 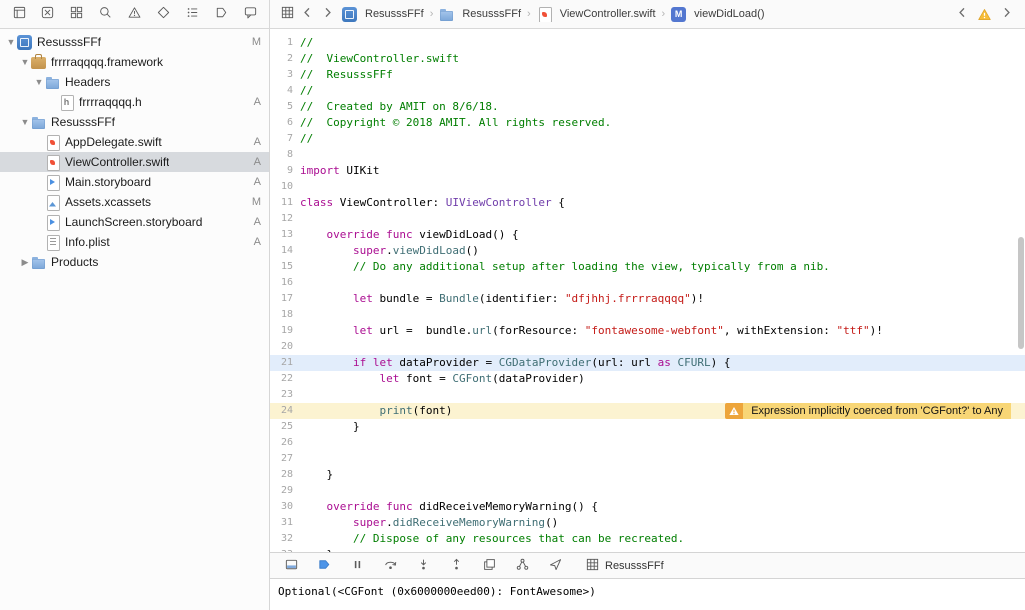 I want to click on line-number: 18, so click(x=285, y=315).